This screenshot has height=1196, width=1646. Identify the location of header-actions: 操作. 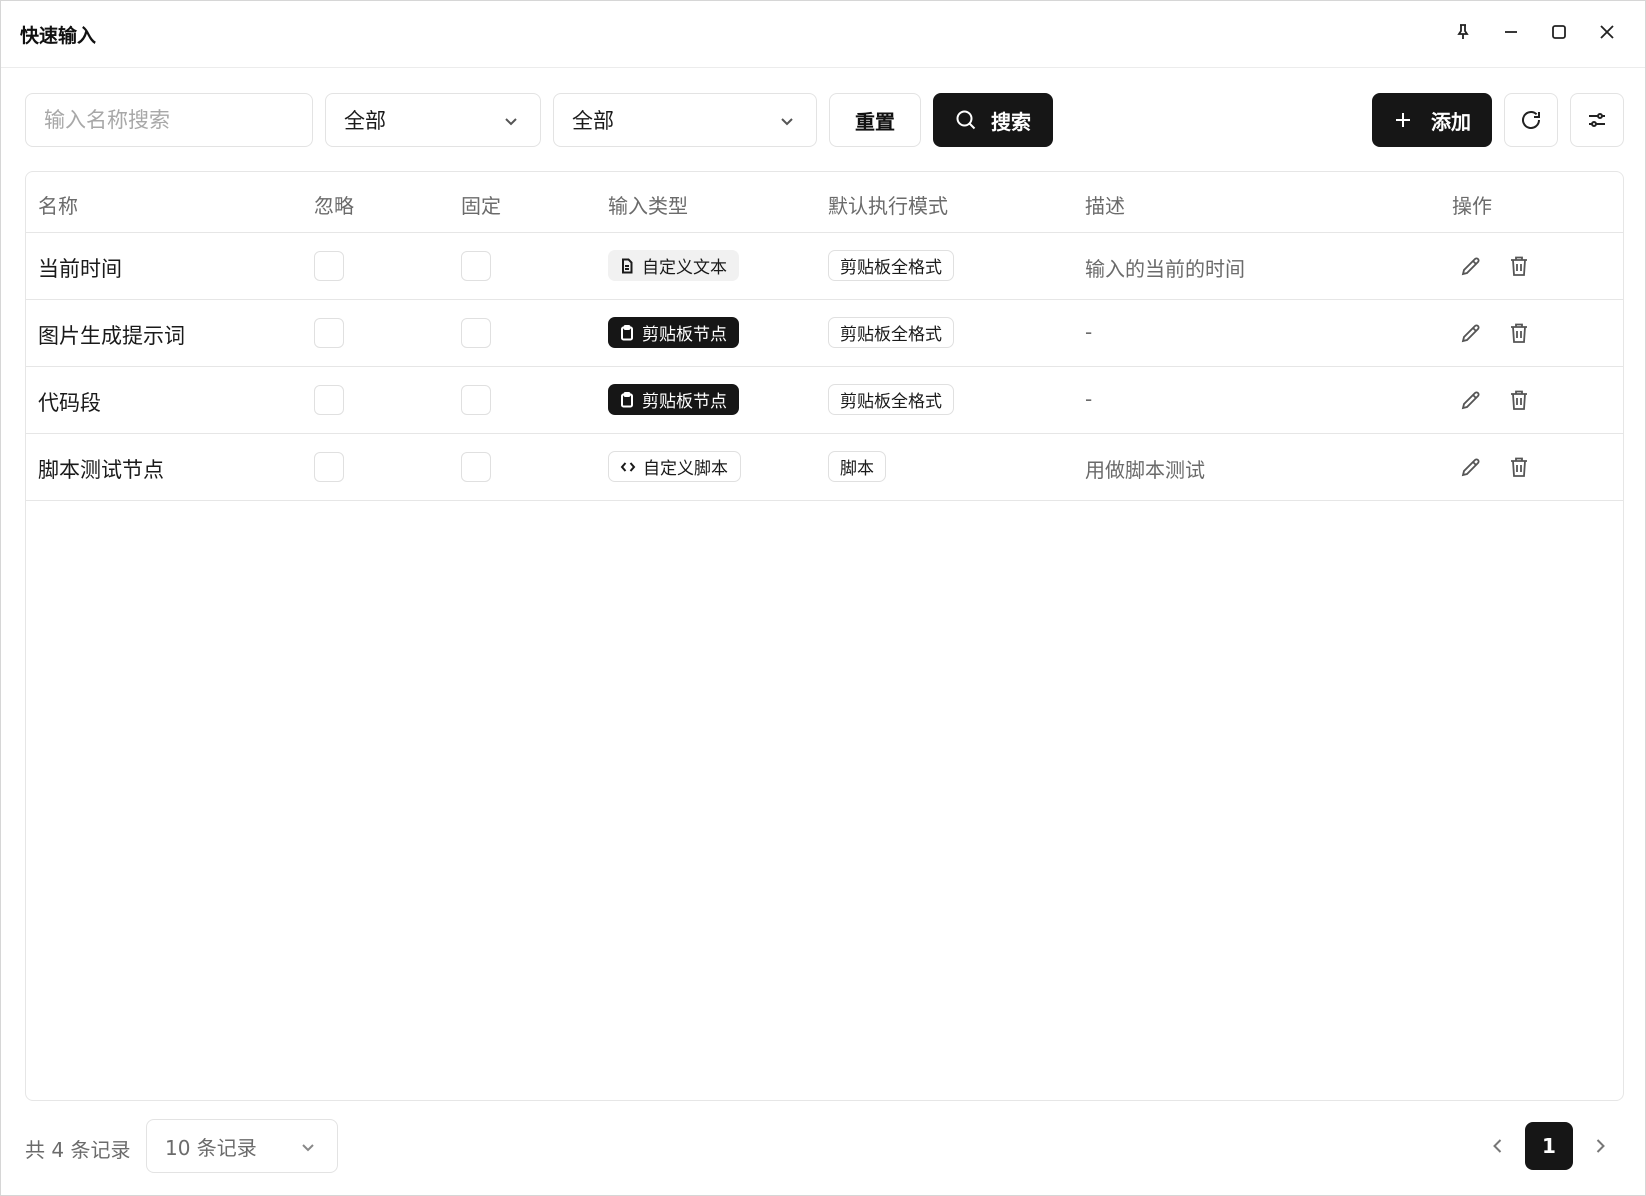
(1472, 206).